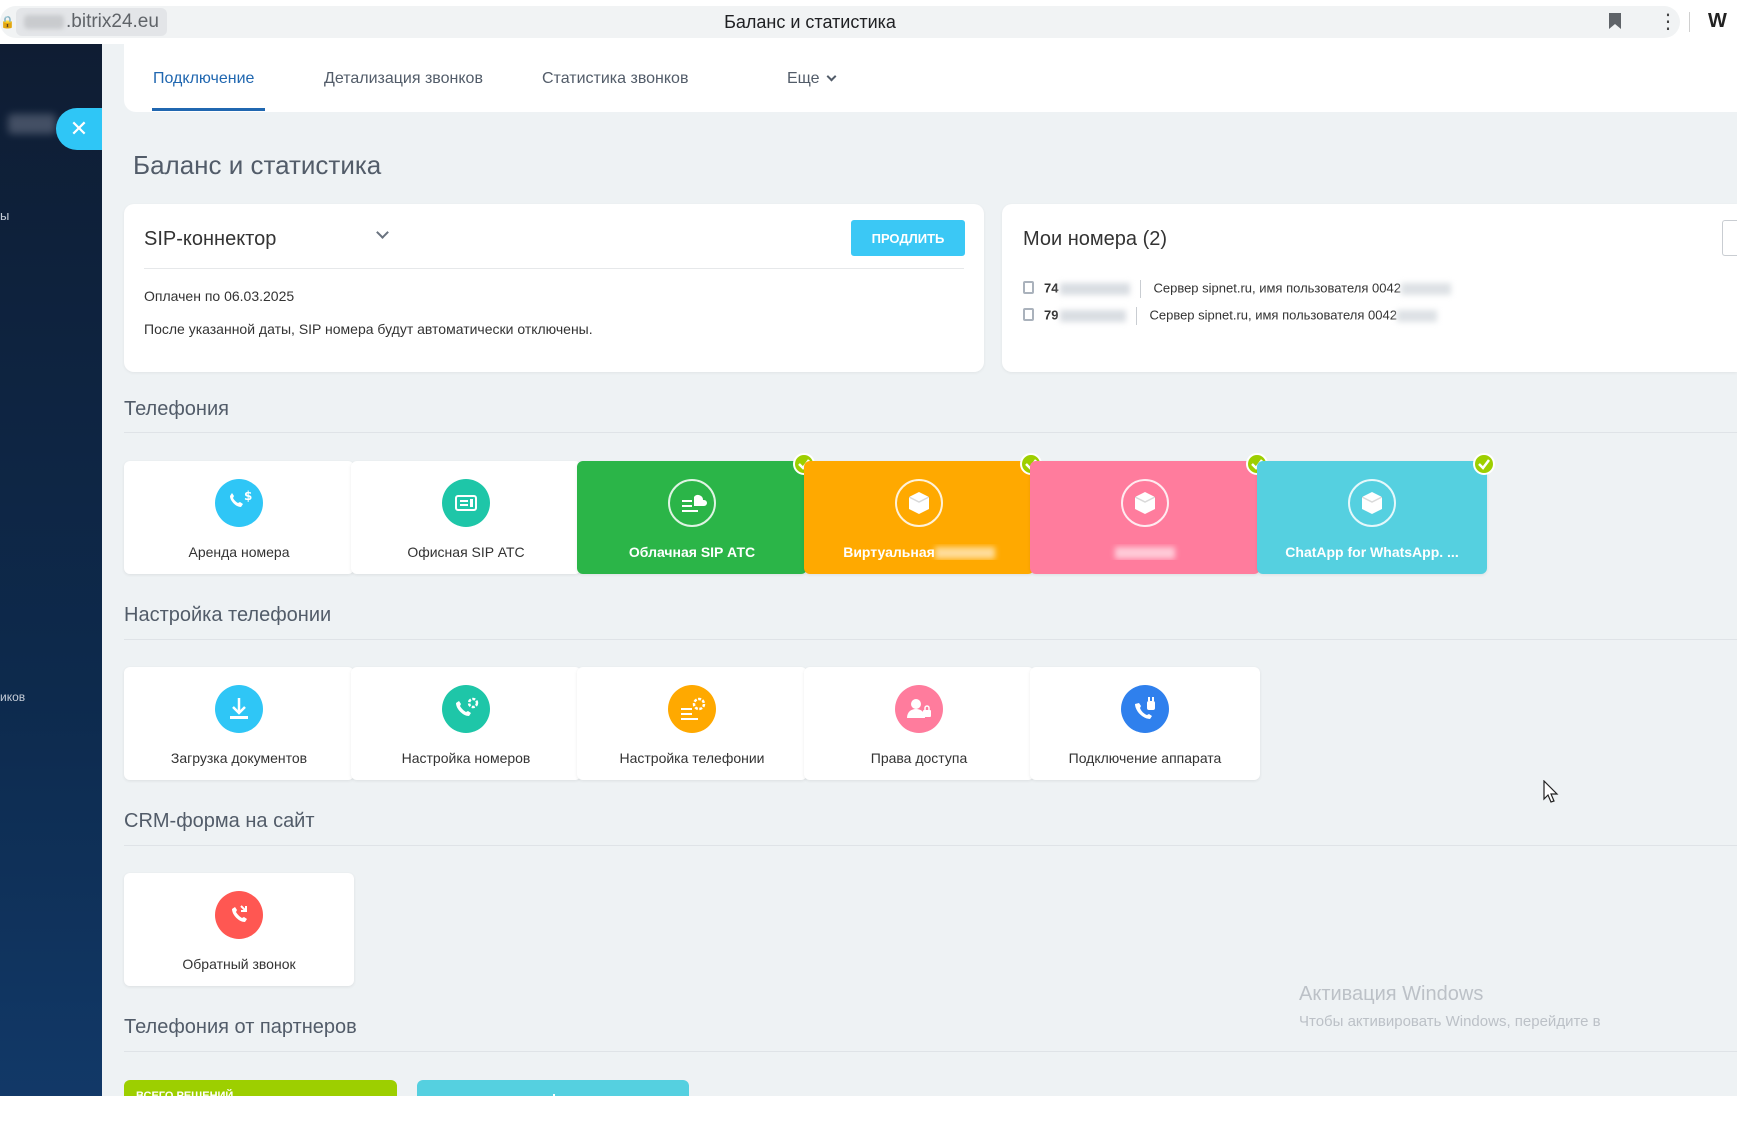 This screenshot has width=1737, height=1131. I want to click on browser-bar: 🔒 .bitrix24.eu Баланс и статистика ⋮ W, so click(868, 22).